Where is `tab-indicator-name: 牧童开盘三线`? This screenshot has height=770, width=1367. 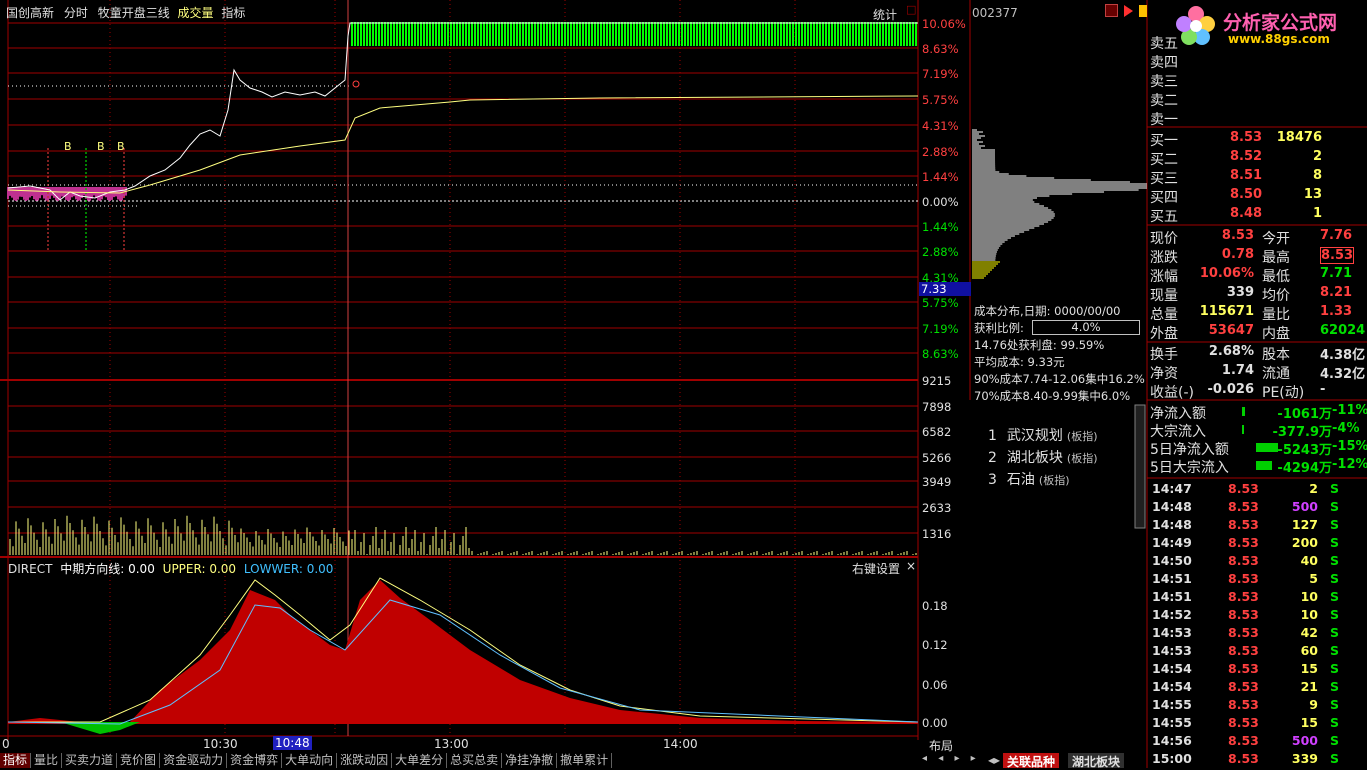
tab-indicator-name: 牧童开盘三线 is located at coordinates (134, 13).